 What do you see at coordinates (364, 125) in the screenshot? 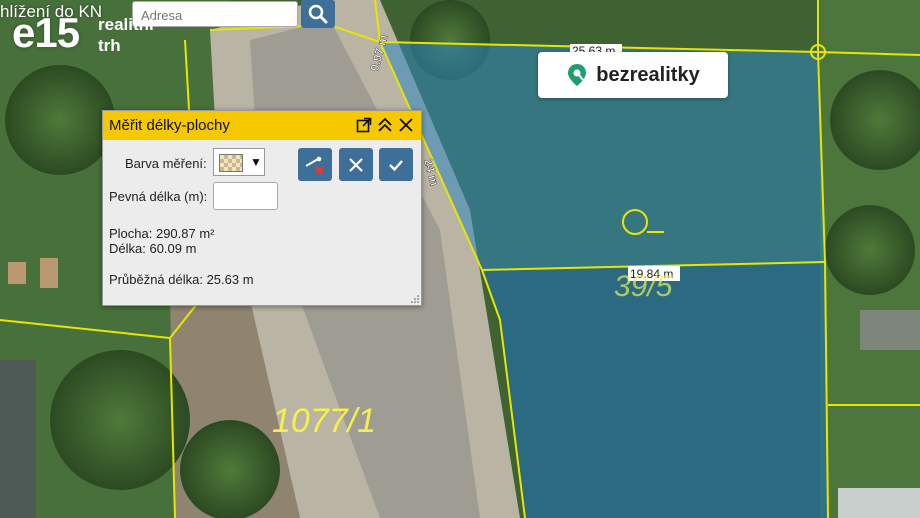
I see `popout-icon` at bounding box center [364, 125].